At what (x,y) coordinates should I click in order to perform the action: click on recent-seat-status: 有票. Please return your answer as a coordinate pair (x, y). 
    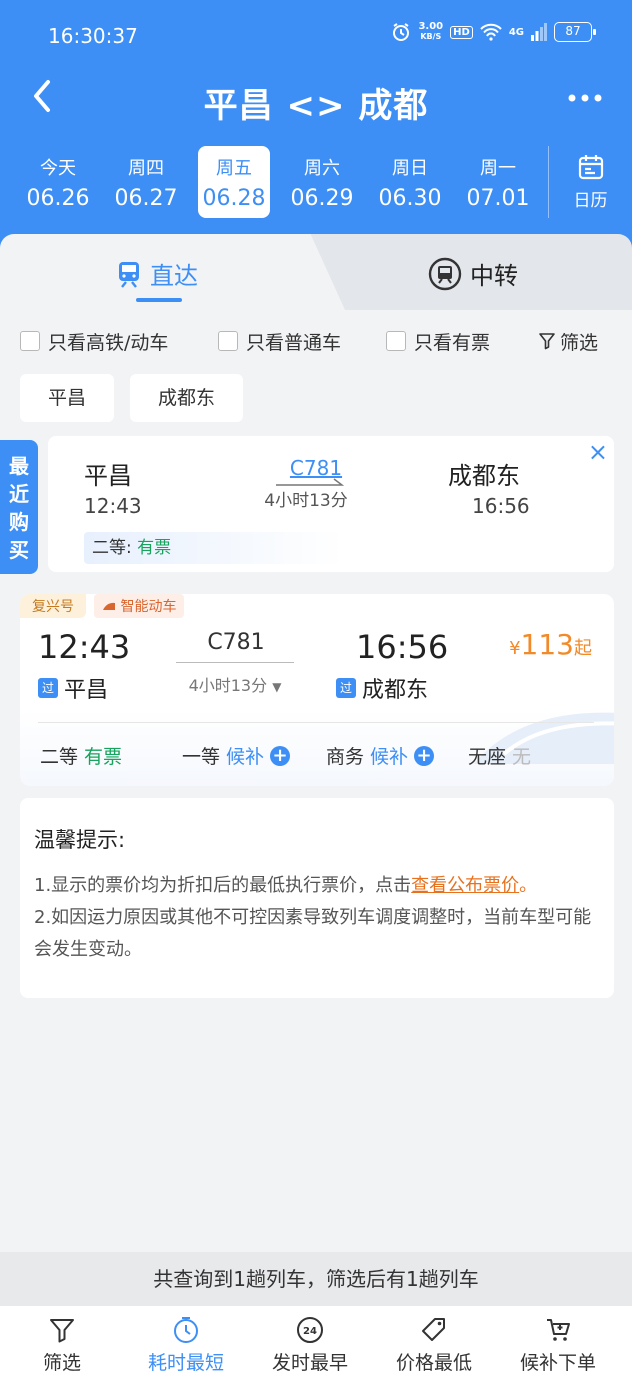
    Looking at the image, I should click on (154, 548).